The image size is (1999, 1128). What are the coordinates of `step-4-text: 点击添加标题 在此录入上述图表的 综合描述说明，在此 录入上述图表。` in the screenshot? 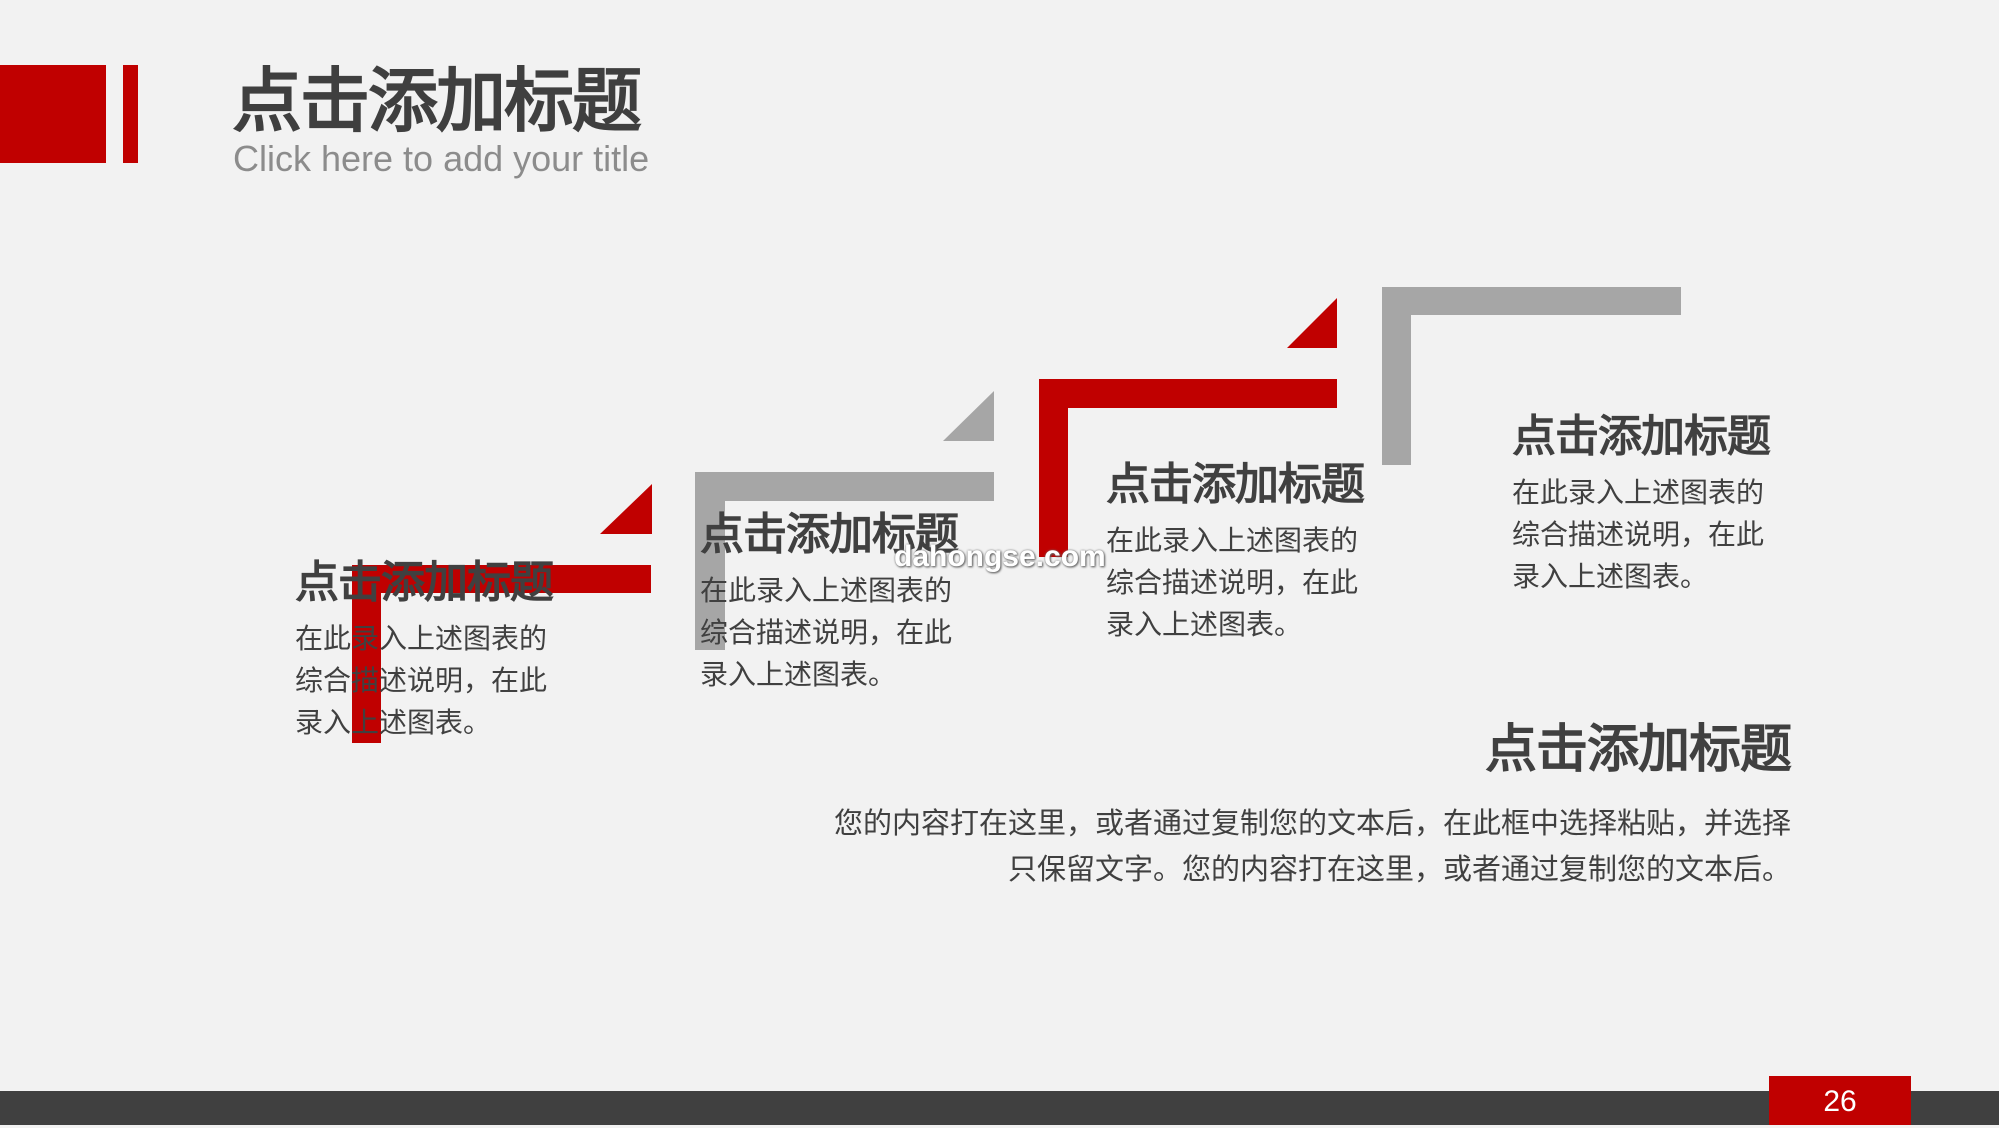 It's located at (1662, 504).